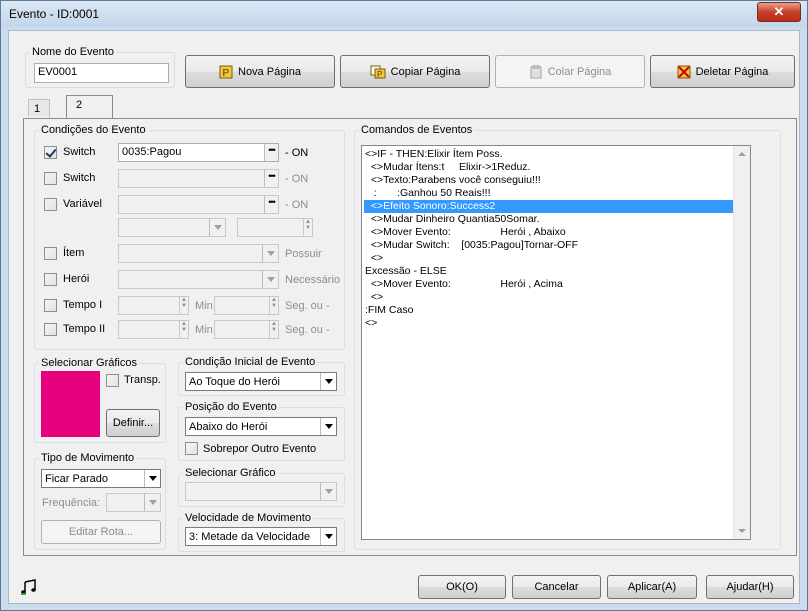  Describe the element at coordinates (260, 449) in the screenshot. I see `overlap-label: Sobrepor Outro Evento` at that location.